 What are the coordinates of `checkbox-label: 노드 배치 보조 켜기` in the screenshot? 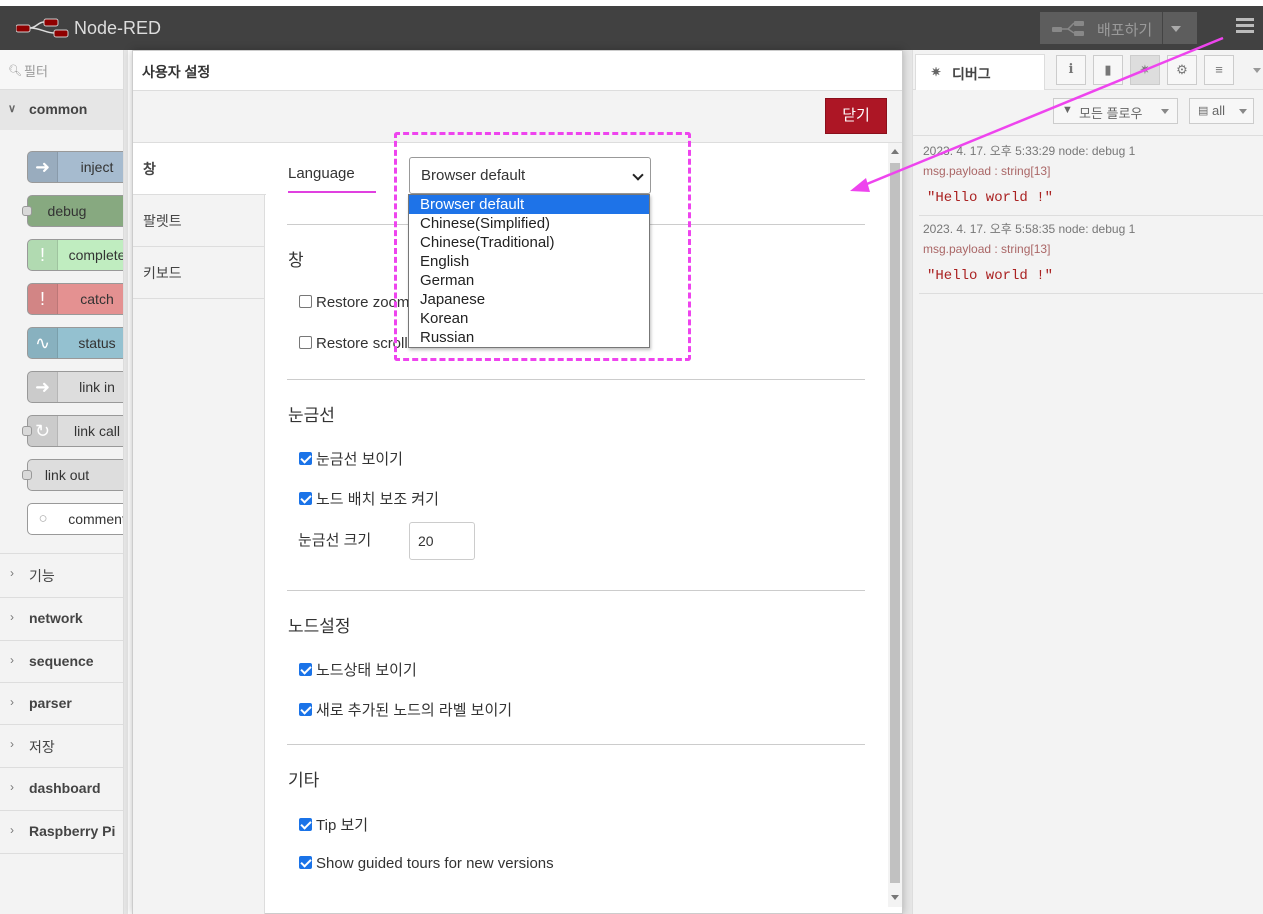 It's located at (377, 499).